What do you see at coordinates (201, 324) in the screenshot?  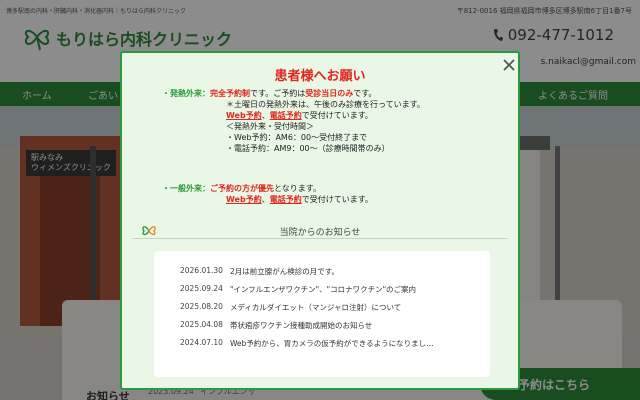 I see `news-date: 2025.04.08` at bounding box center [201, 324].